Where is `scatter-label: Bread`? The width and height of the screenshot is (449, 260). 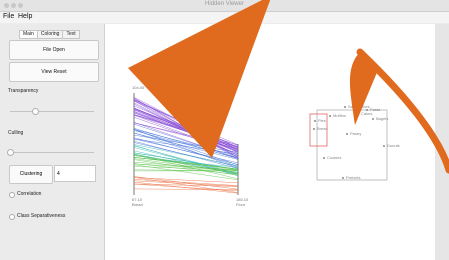 scatter-label: Bread is located at coordinates (322, 128).